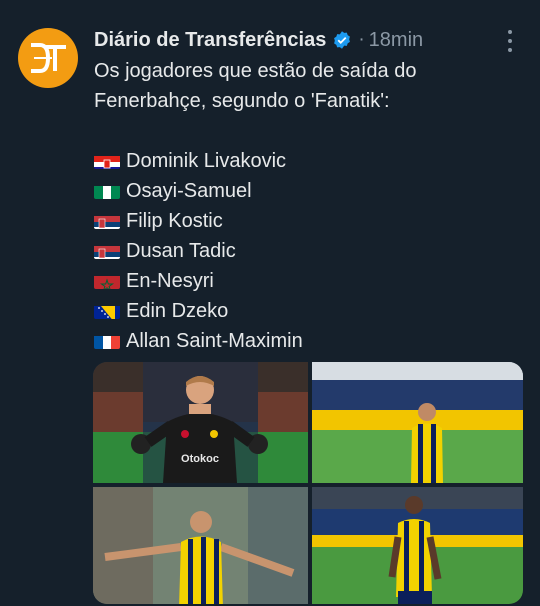 This screenshot has width=540, height=606. Describe the element at coordinates (177, 311) in the screenshot. I see `player-name: Edin Dzeko` at that location.